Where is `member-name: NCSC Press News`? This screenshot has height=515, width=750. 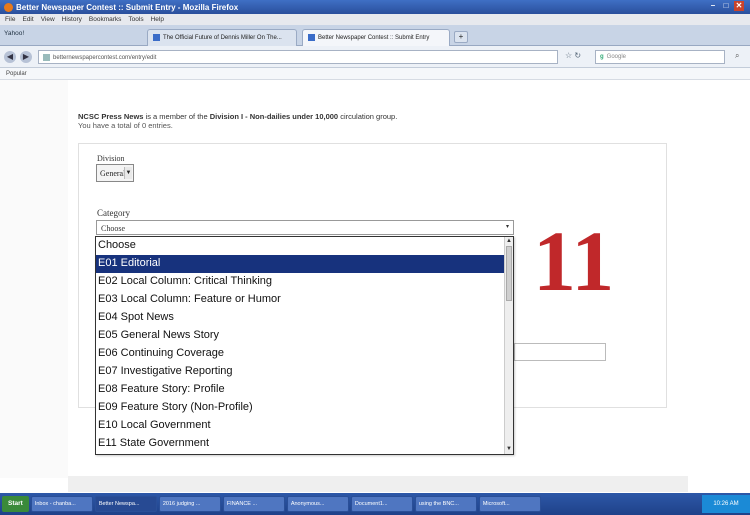 member-name: NCSC Press News is located at coordinates (111, 116).